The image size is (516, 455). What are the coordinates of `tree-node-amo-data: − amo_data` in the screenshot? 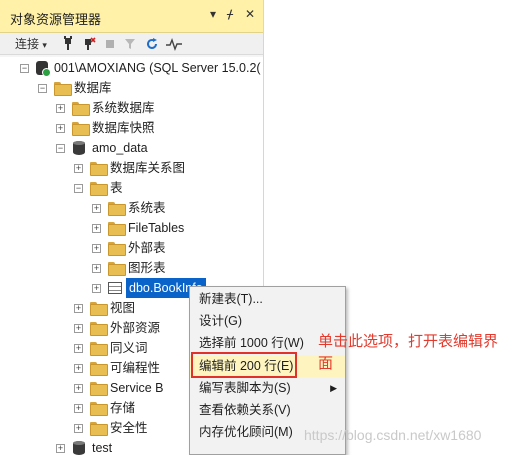 It's located at (131, 148).